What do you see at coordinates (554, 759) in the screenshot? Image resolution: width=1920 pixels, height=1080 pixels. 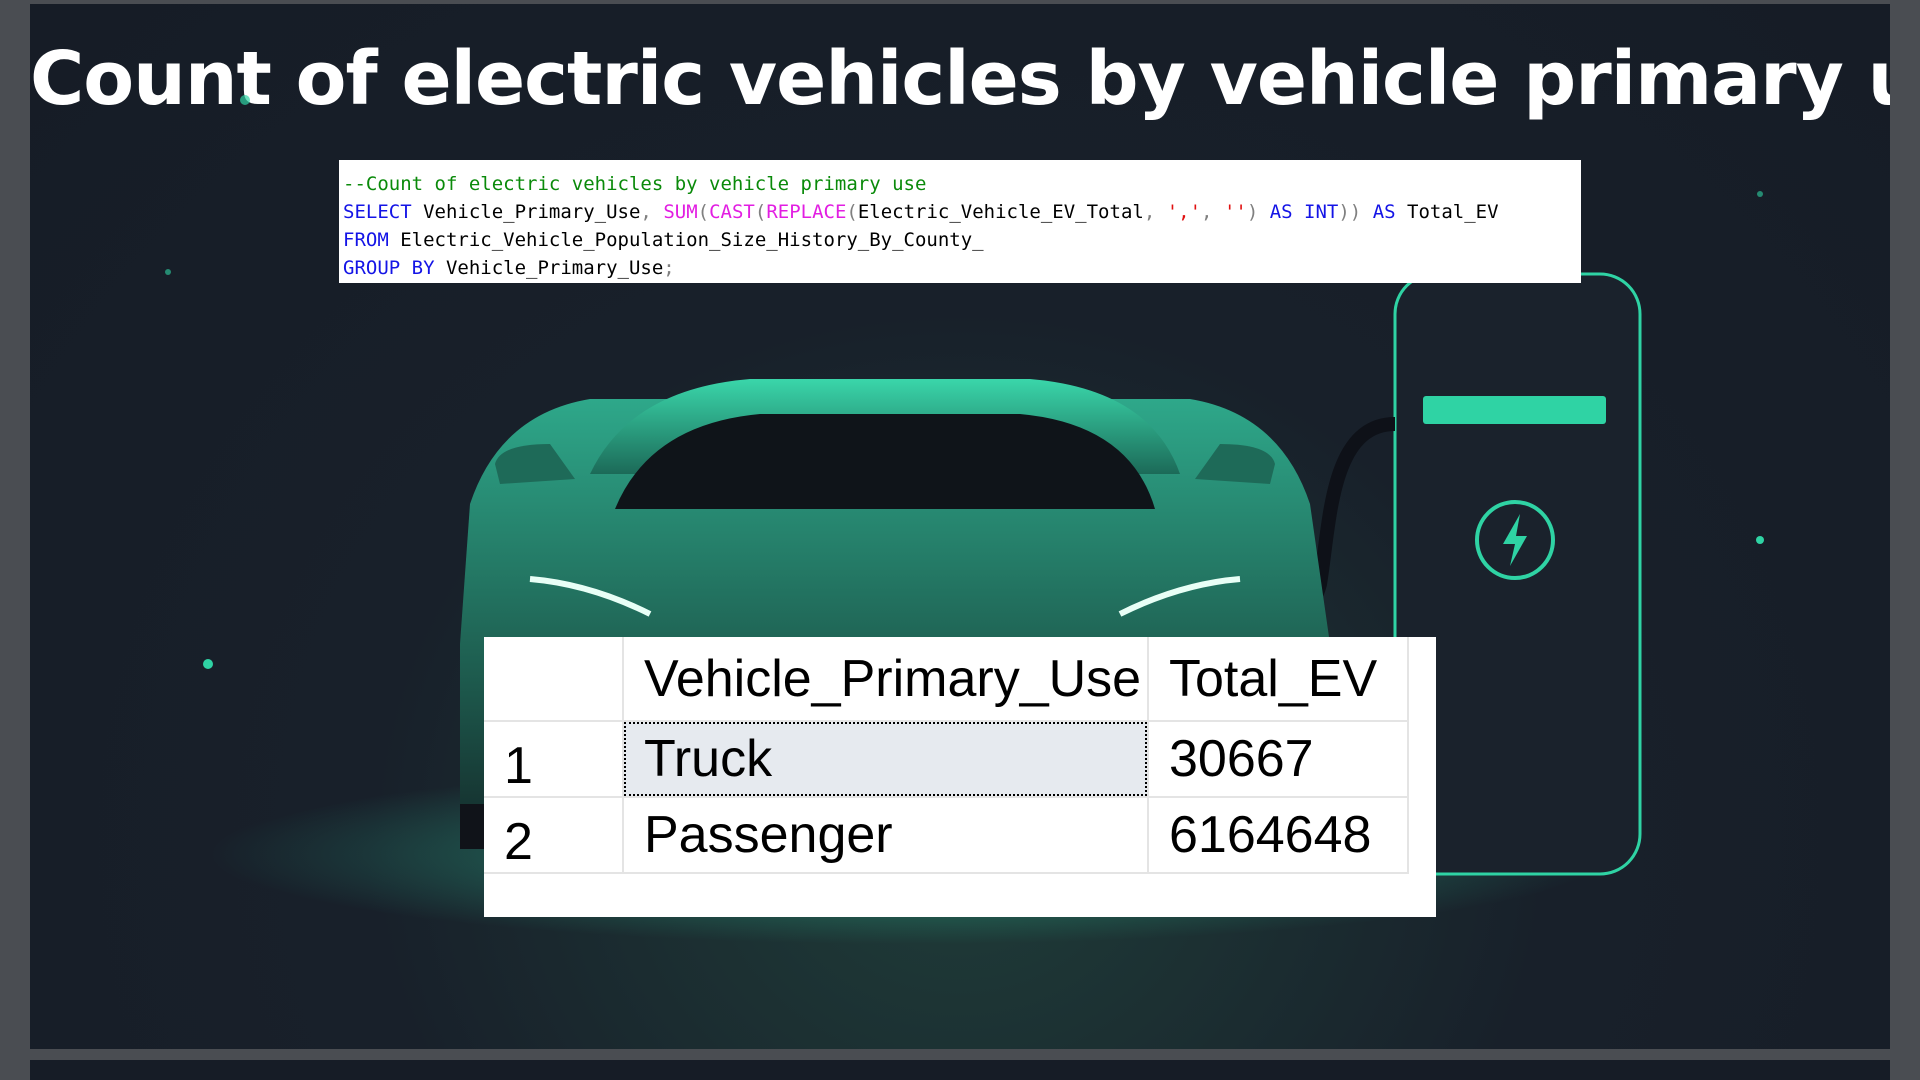 I see `row-number: 1` at bounding box center [554, 759].